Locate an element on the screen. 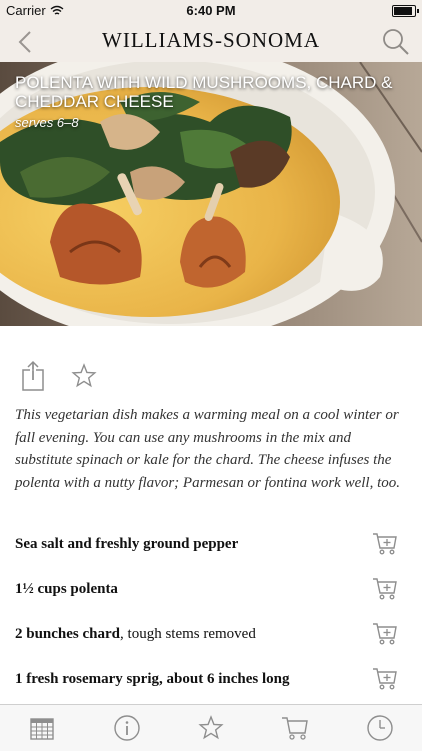 Image resolution: width=422 pixels, height=751 pixels. status-bar: Carrier 6:40 PM is located at coordinates (211, 11).